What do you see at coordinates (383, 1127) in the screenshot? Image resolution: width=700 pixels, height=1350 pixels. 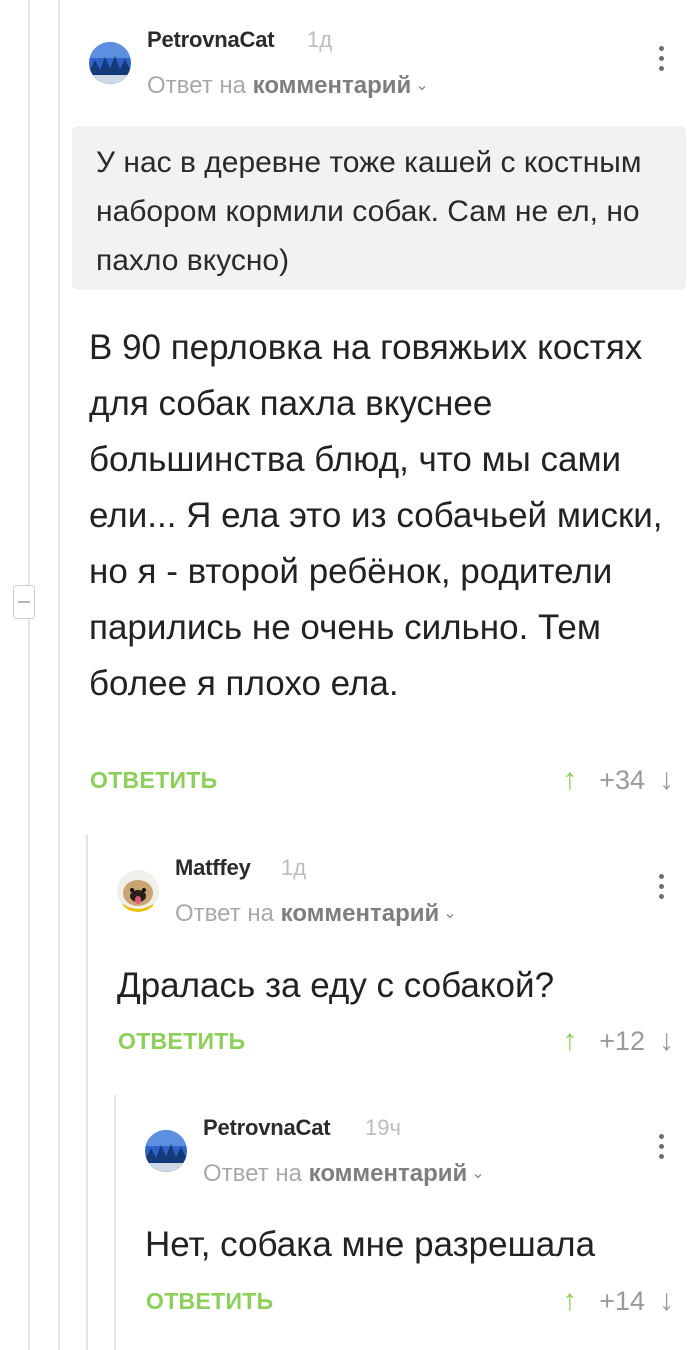 I see `comment-time: 19ч` at bounding box center [383, 1127].